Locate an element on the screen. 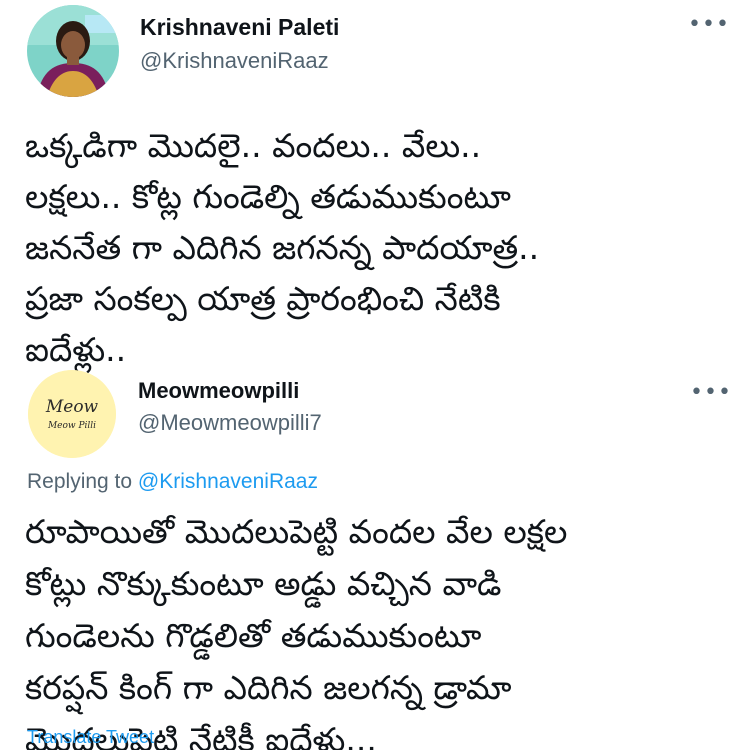 The image size is (750, 750). replying-to: Replying to @KrishnaveniRaaz is located at coordinates (172, 482).